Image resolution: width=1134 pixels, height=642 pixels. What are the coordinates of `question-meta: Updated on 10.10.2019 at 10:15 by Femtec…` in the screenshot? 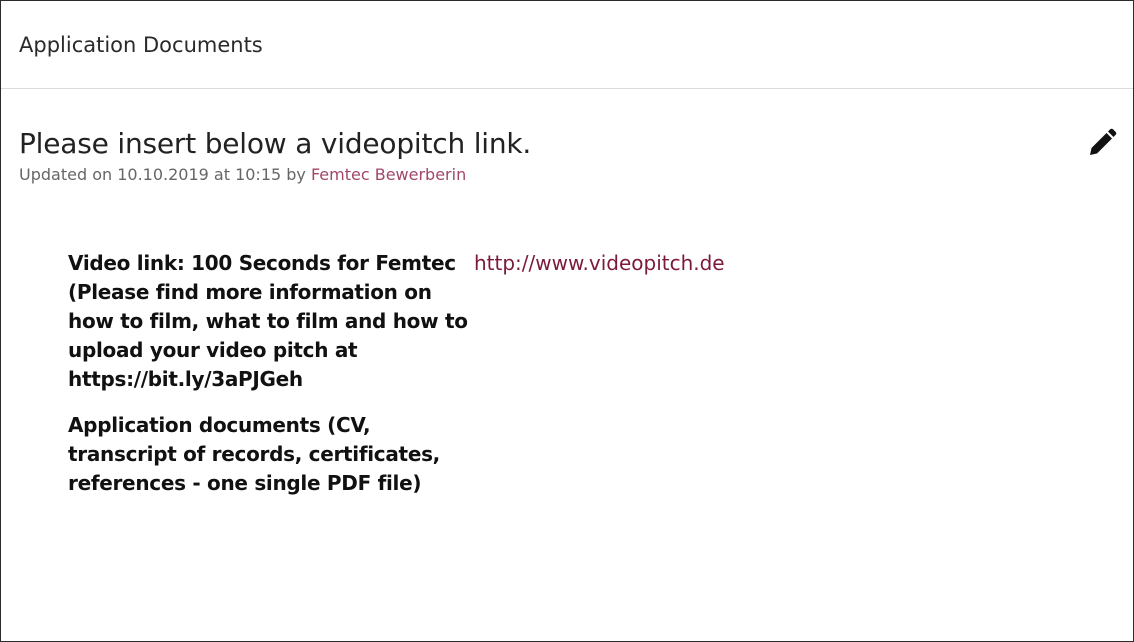 It's located at (576, 175).